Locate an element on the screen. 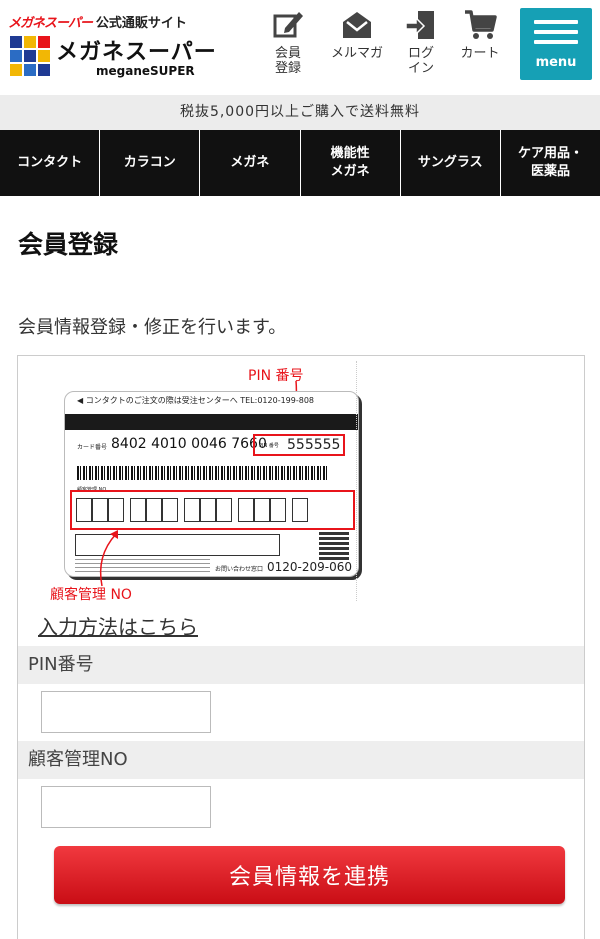 The image size is (600, 939). menu-button: menu is located at coordinates (556, 44).